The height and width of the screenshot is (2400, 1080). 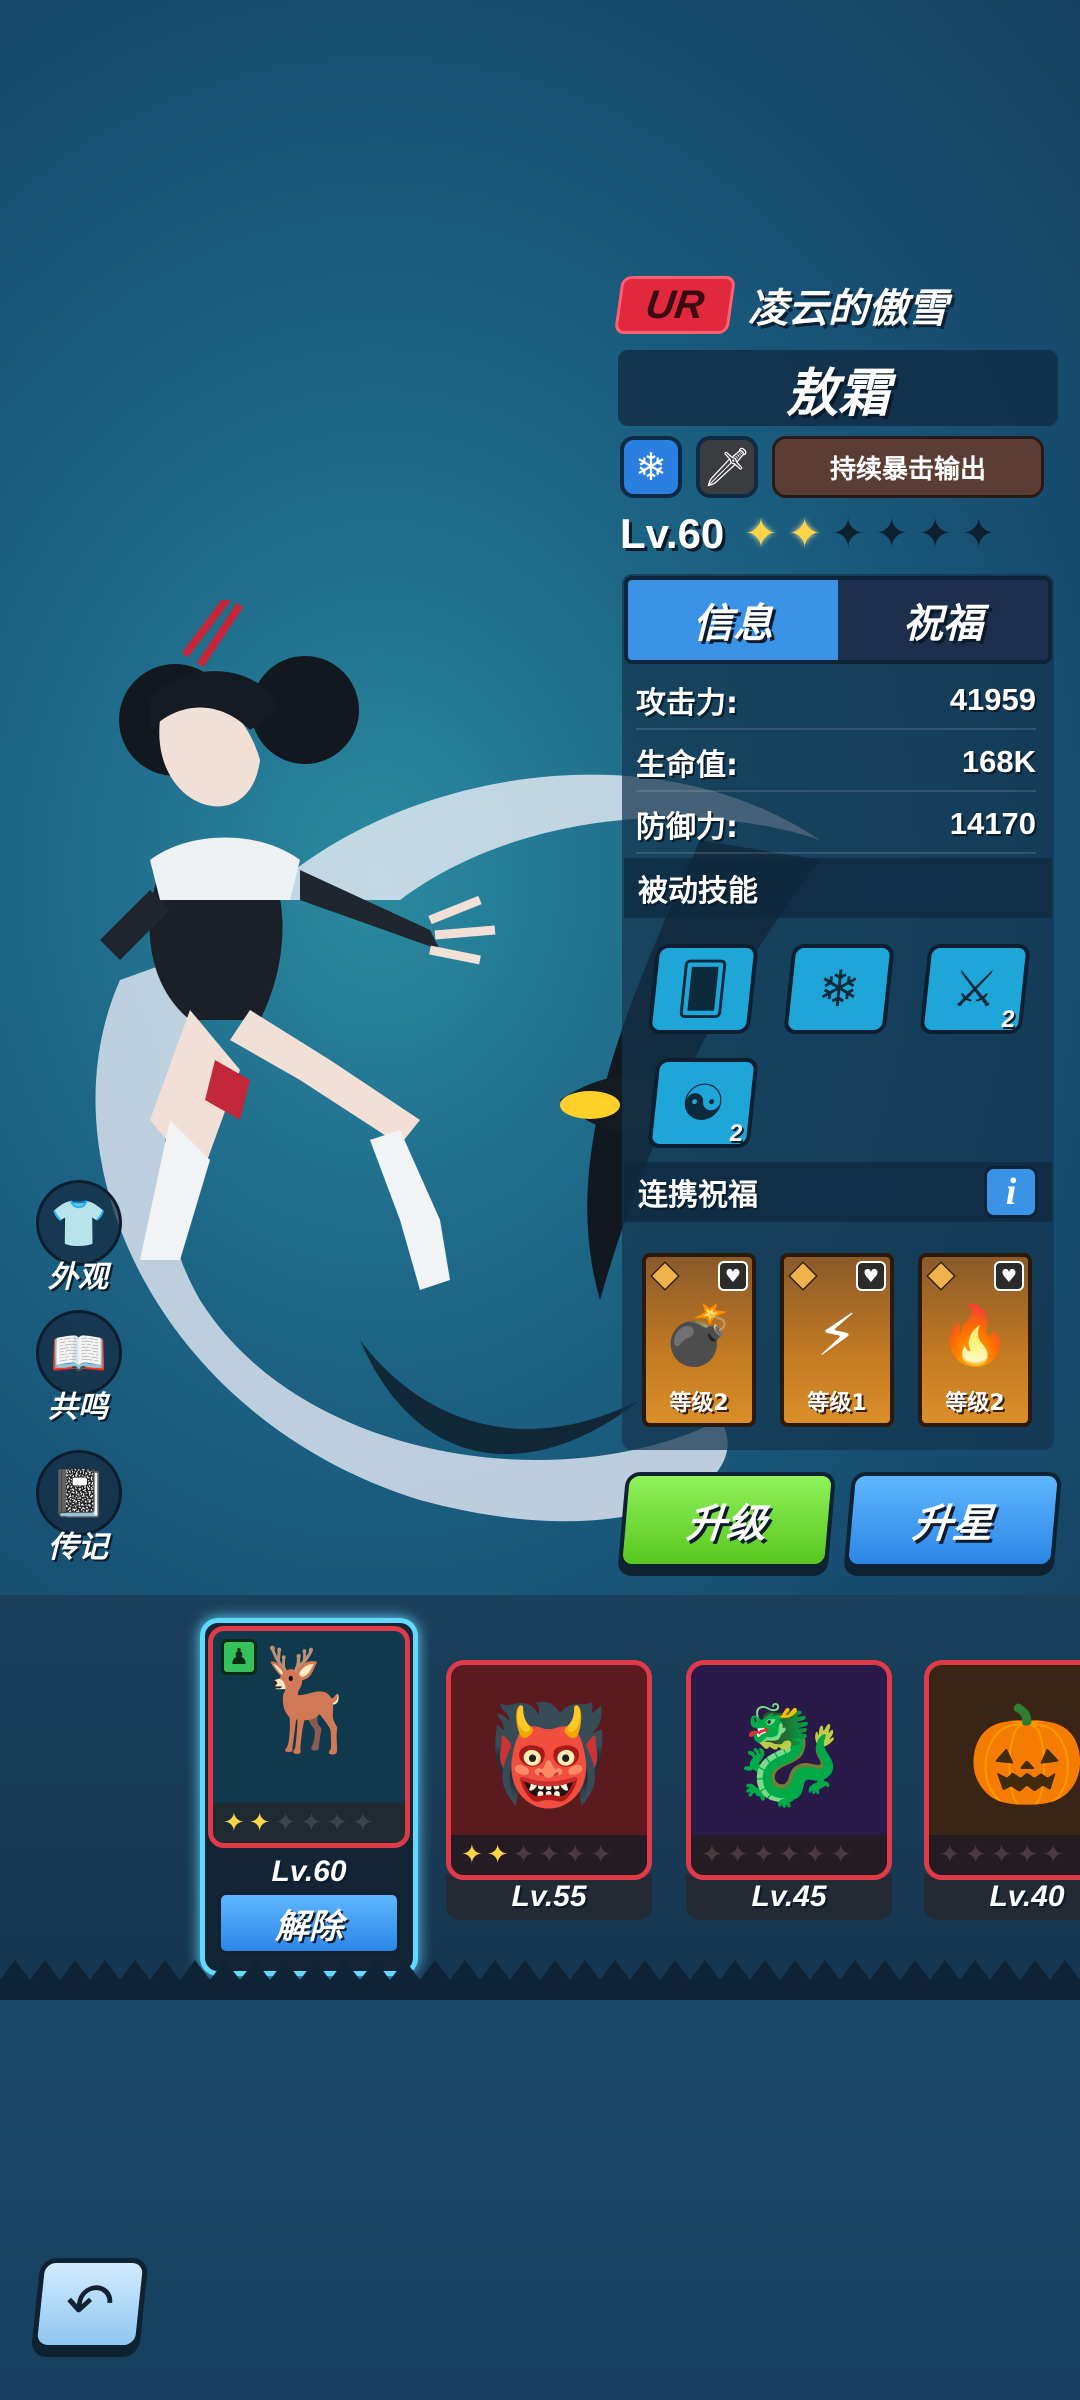 I want to click on claw-icon: ⚔ 2, so click(x=975, y=989).